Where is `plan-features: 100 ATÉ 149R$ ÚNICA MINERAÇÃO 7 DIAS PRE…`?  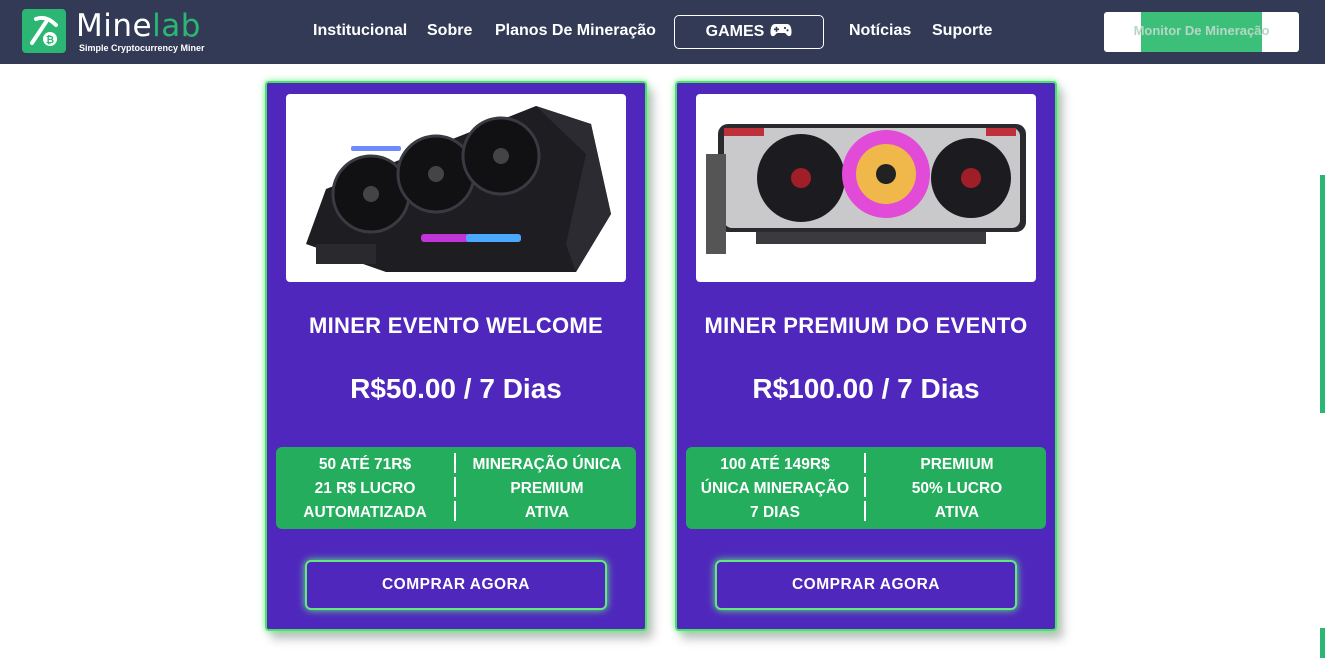 plan-features: 100 ATÉ 149R$ ÚNICA MINERAÇÃO 7 DIAS PRE… is located at coordinates (866, 488).